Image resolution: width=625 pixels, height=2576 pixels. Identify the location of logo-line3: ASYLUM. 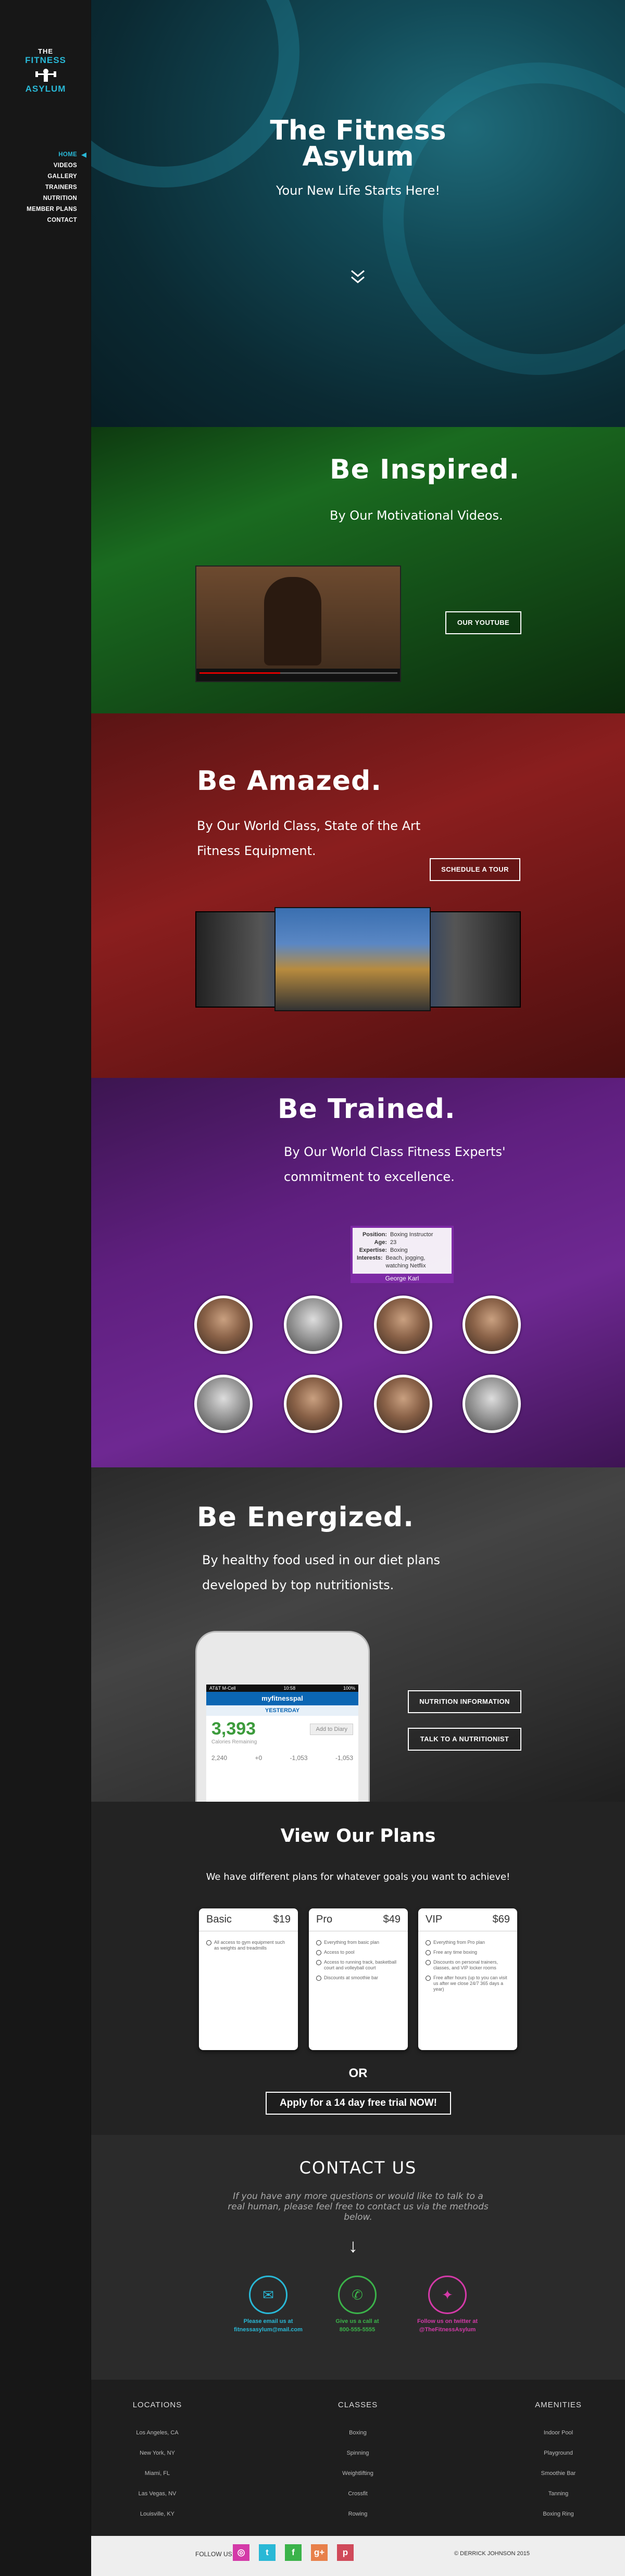
(45, 89).